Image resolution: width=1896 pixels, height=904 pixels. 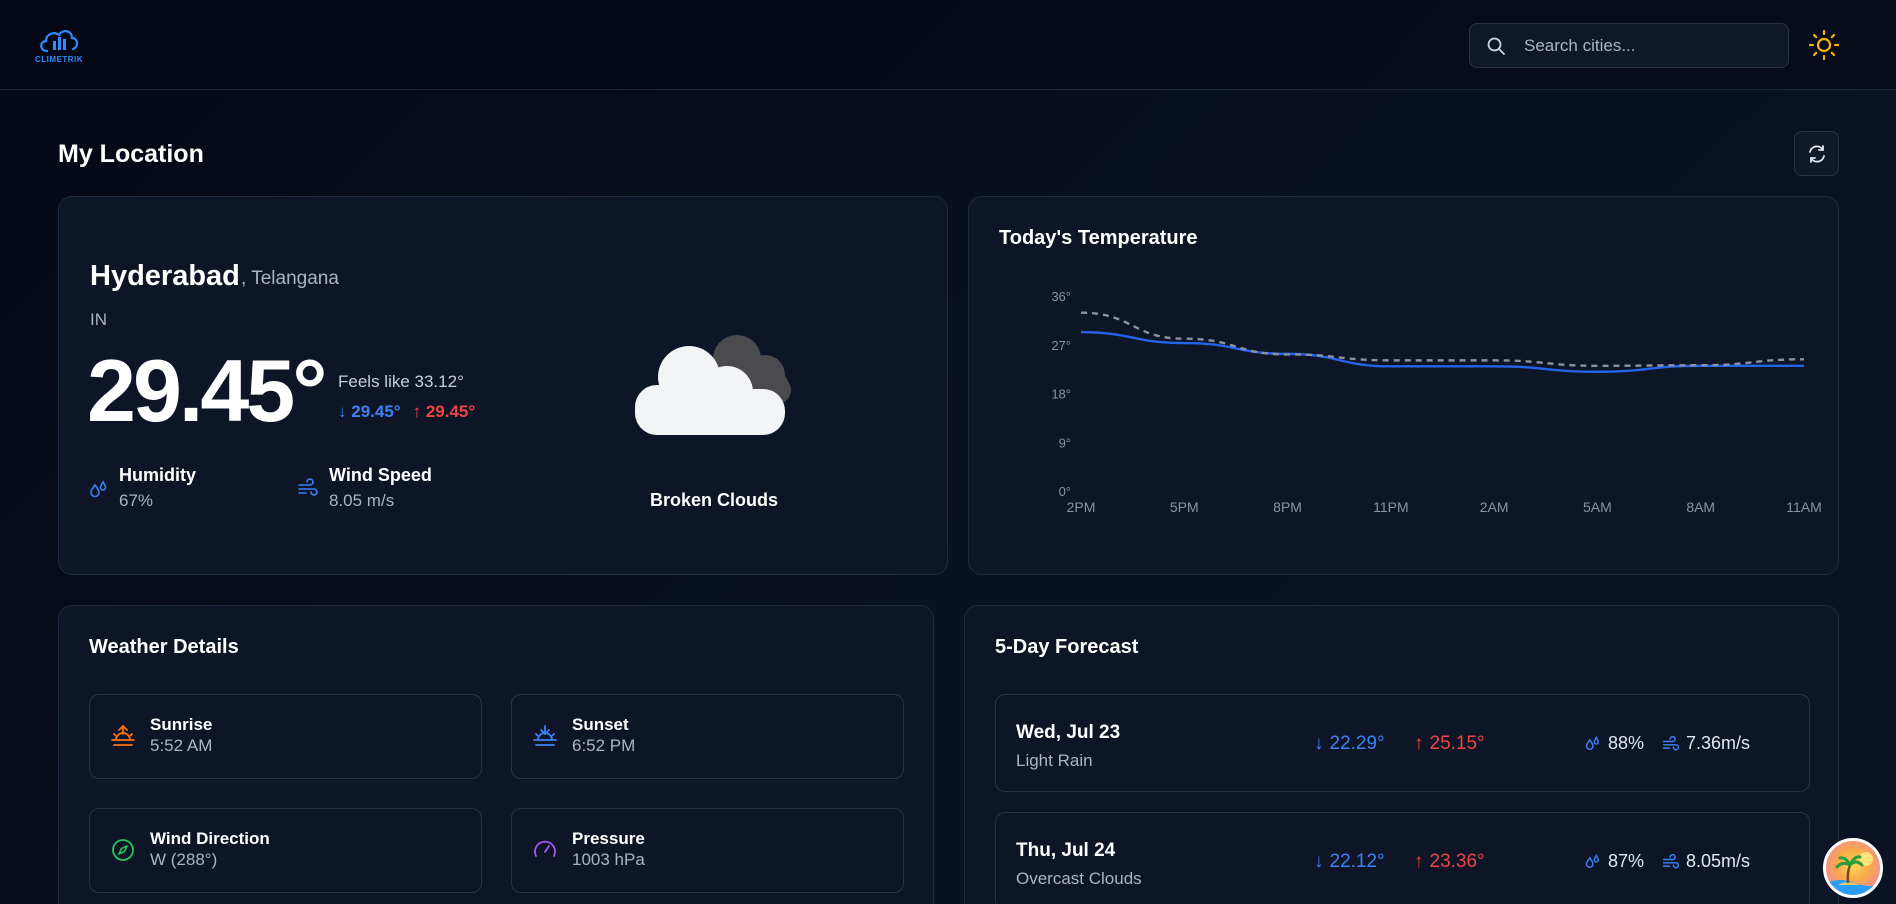 I want to click on assistant-badge, so click(x=1853, y=868).